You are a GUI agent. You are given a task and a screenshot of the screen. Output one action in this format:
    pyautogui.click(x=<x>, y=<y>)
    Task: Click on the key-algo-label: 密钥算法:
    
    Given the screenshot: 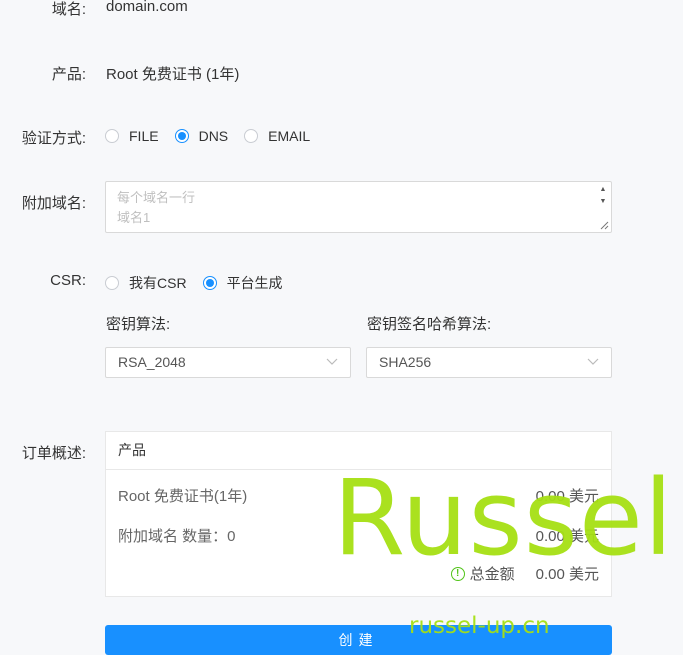 What is the action you would take?
    pyautogui.click(x=138, y=324)
    